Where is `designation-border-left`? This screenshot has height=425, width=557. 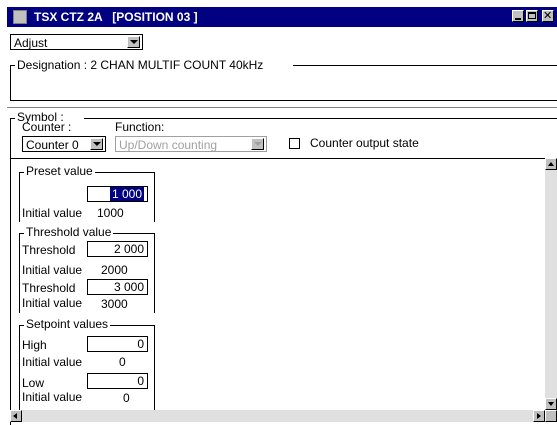 designation-border-left is located at coordinates (12, 65).